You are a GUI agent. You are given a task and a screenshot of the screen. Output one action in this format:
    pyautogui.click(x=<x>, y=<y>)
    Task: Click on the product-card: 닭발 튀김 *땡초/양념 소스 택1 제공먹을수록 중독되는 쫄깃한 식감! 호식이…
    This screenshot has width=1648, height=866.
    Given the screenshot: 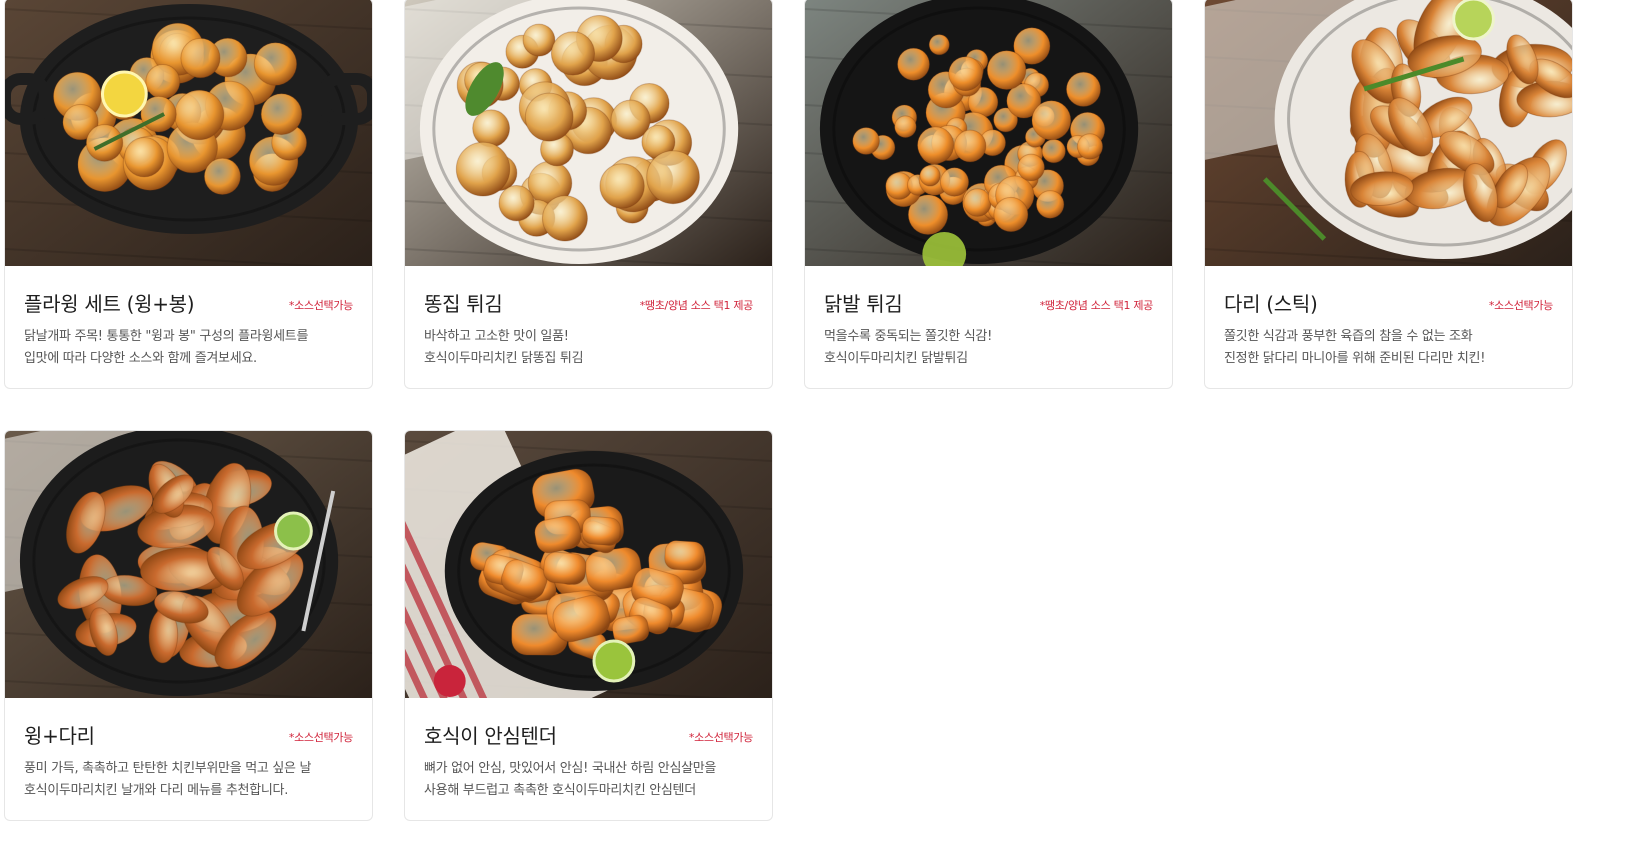 What is the action you would take?
    pyautogui.click(x=988, y=194)
    